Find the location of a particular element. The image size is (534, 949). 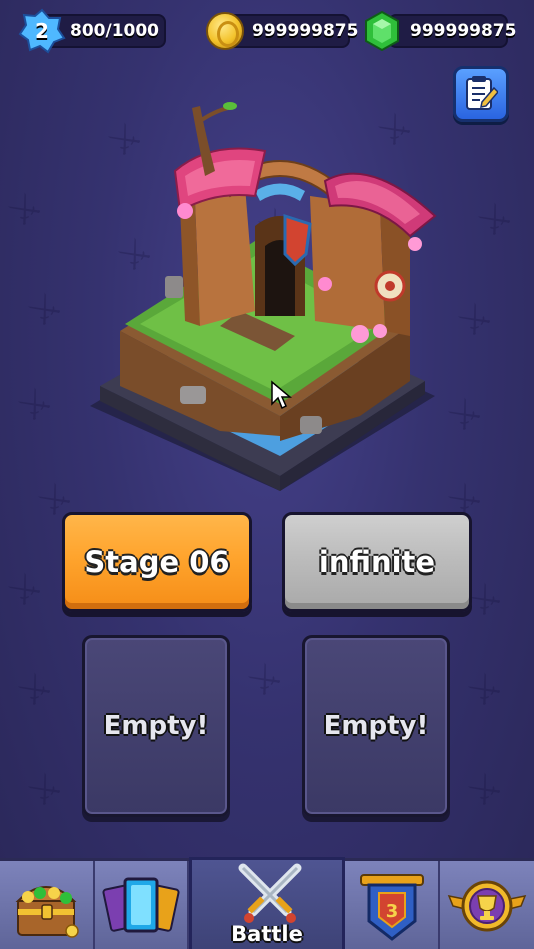

top-resource-bar: 800/1000 2 999999875 999999875 is located at coordinates (267, 31).